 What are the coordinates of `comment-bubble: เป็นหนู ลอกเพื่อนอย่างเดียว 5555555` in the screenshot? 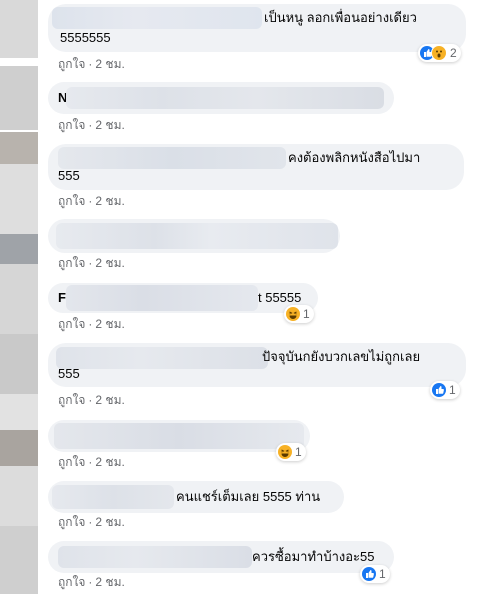 It's located at (257, 28).